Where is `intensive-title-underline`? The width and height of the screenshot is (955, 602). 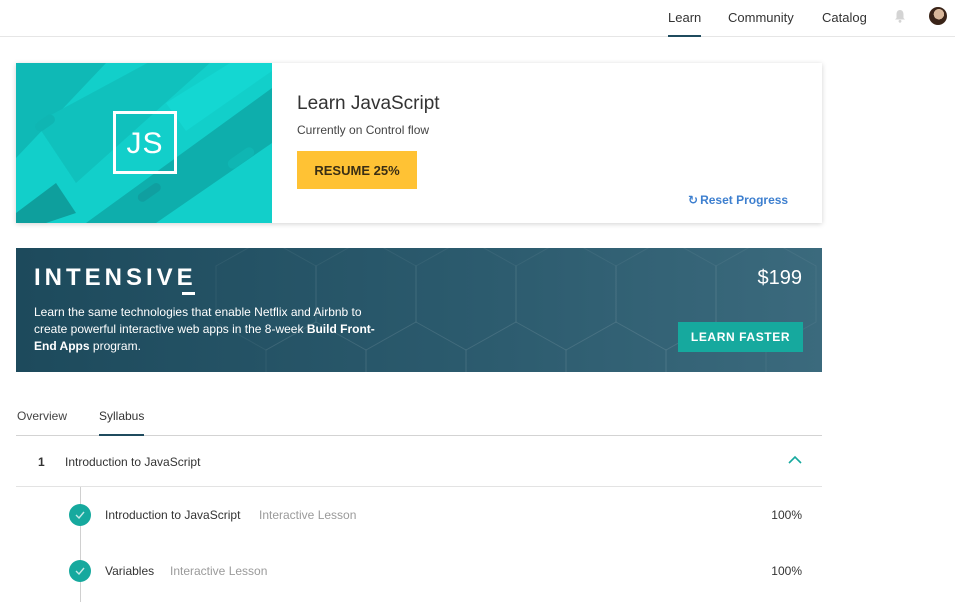
intensive-title-underline is located at coordinates (188, 293).